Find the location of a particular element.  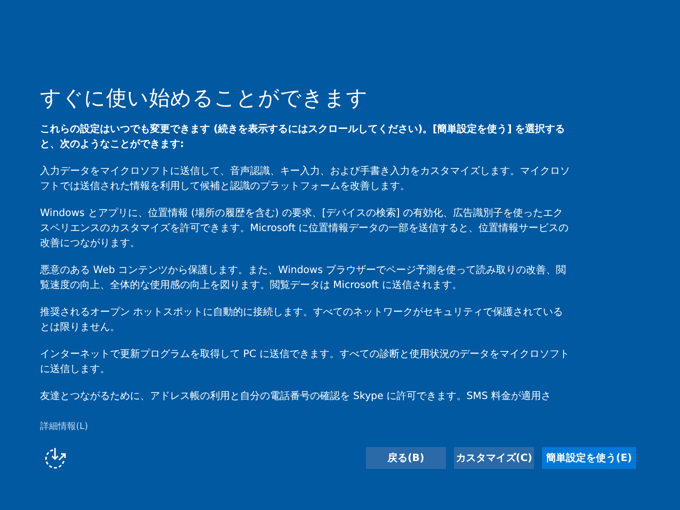

express-settings-button: 簡単設定を使う(E) is located at coordinates (589, 458).